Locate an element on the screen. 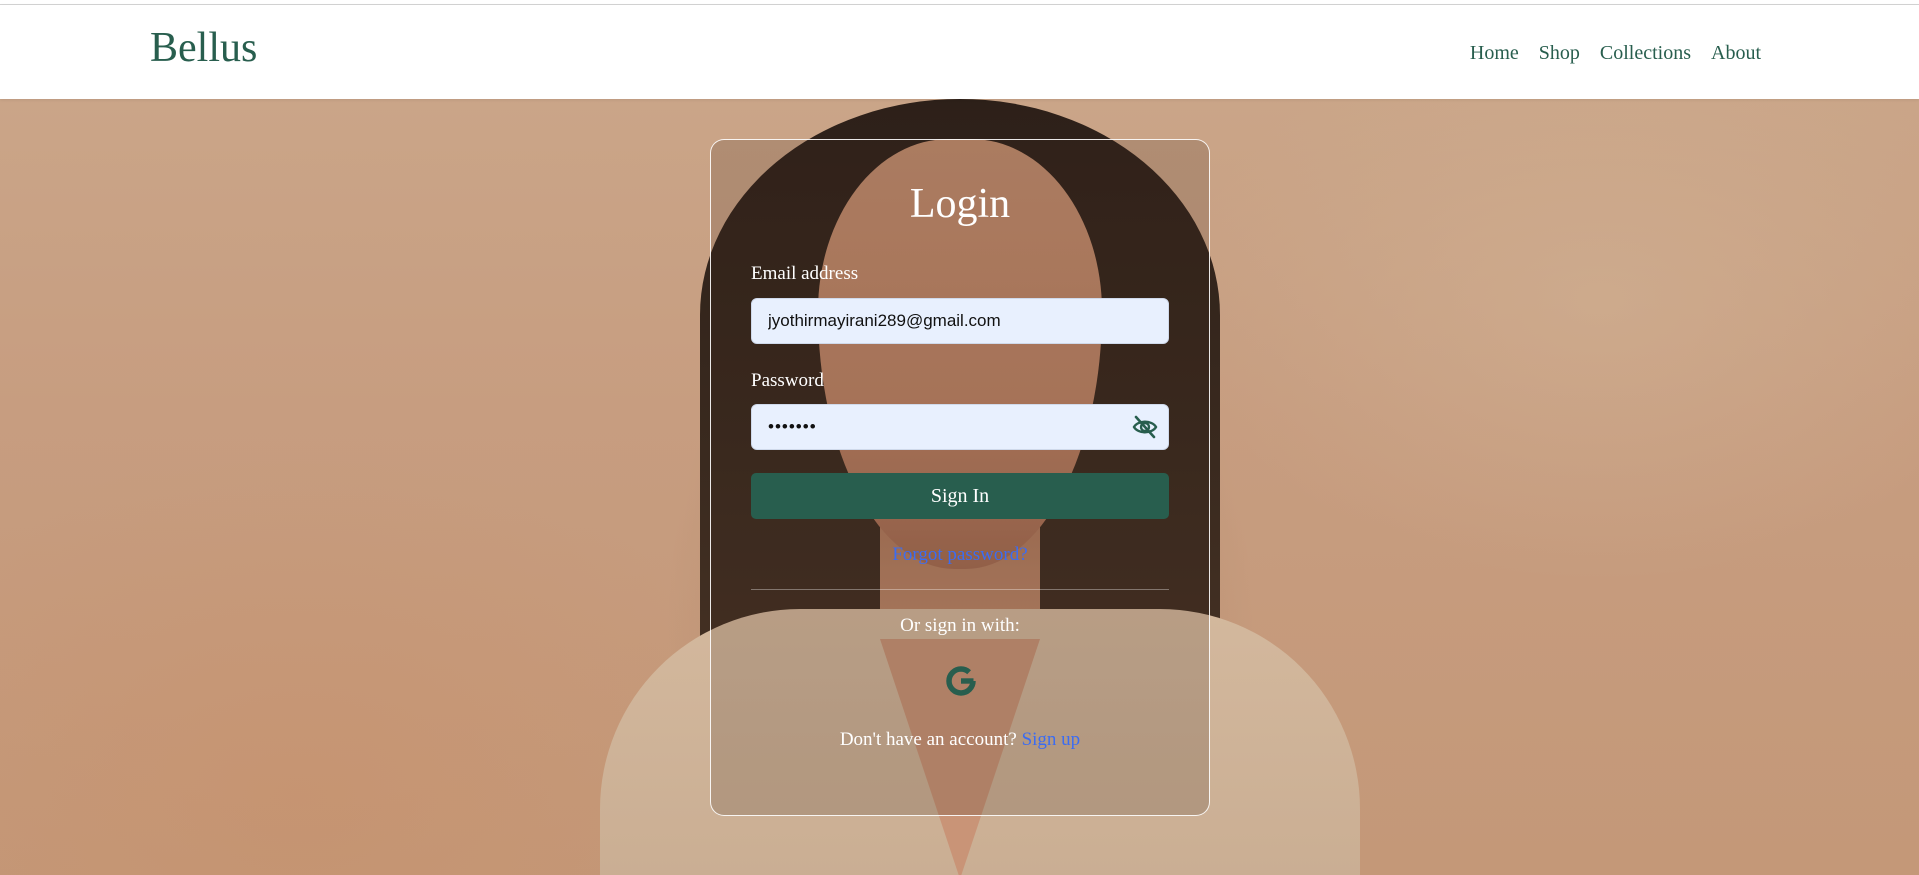  login-title: Login is located at coordinates (960, 204).